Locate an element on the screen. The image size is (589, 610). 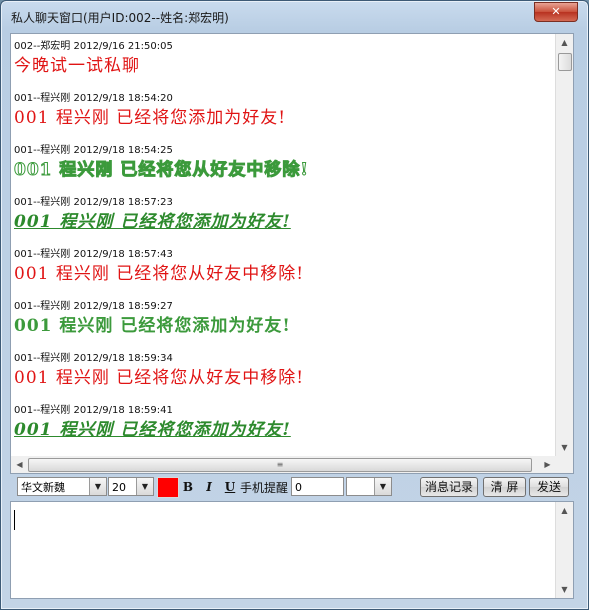
horizontal-scrollbar: ◀ ≡ ▶ is located at coordinates (292, 465).